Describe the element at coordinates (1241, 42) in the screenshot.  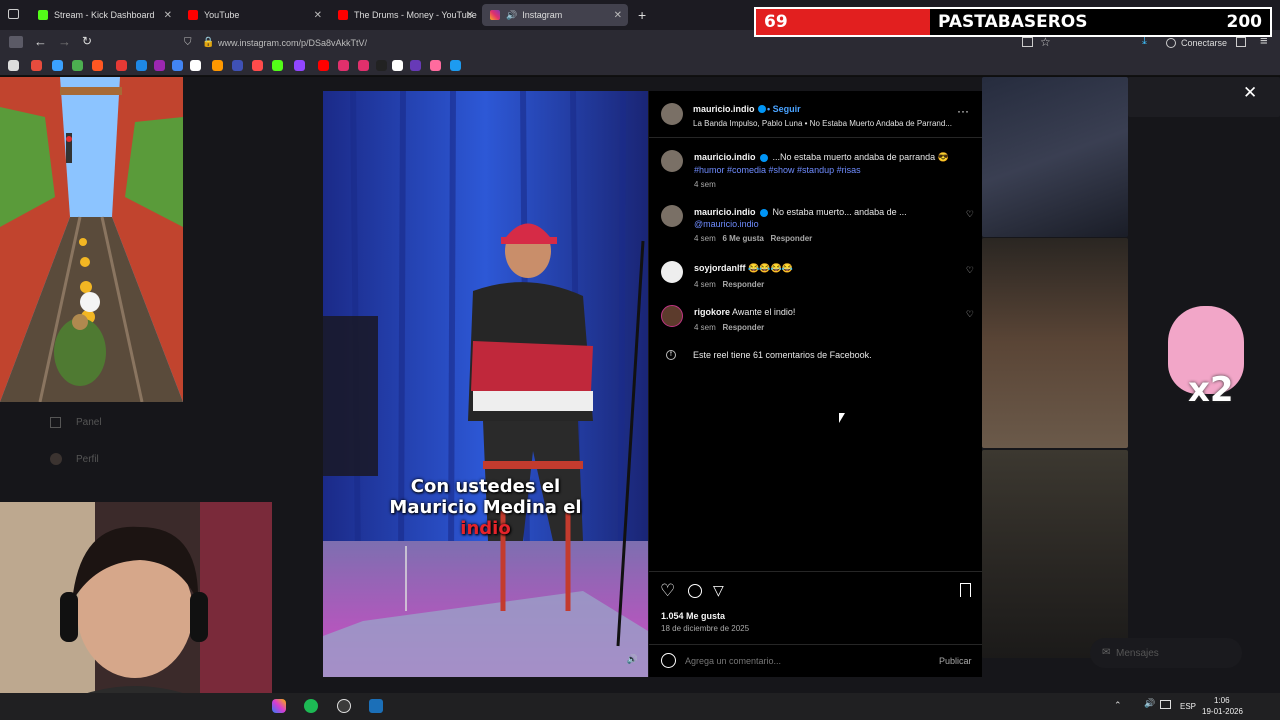
I see `extensions-icon` at that location.